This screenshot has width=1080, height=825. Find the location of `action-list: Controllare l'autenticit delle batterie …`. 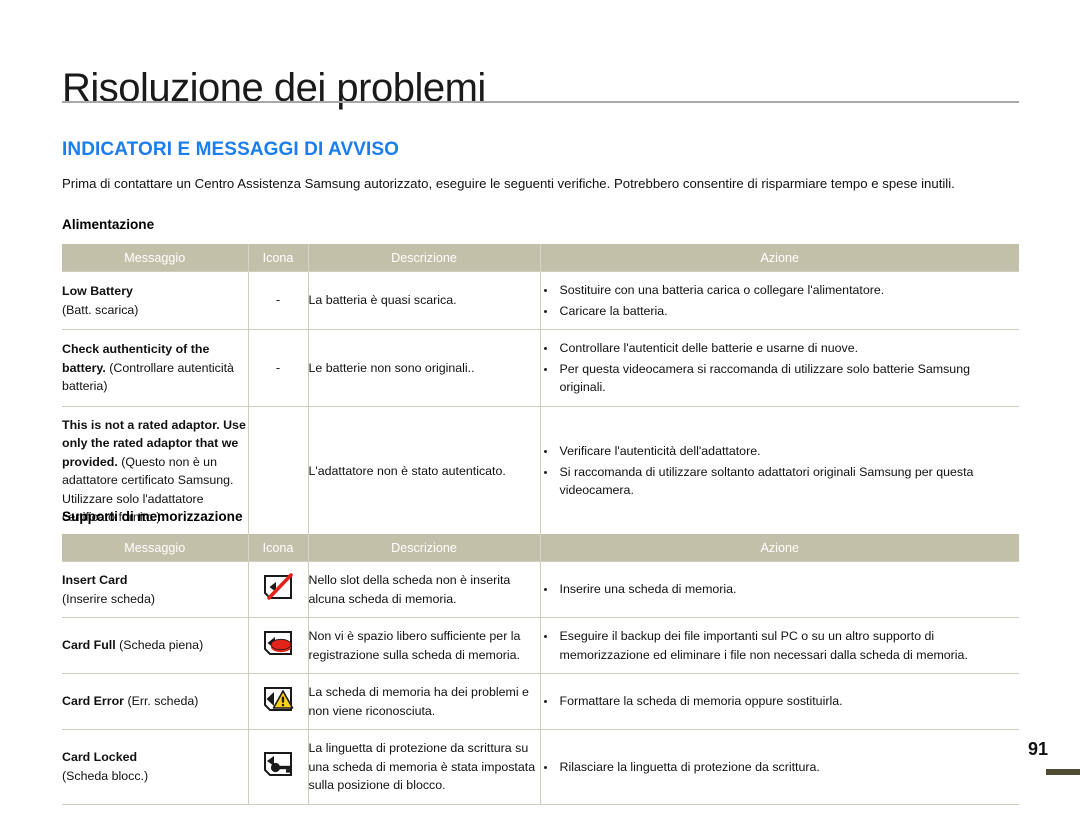

action-list: Controllare l'autenticit delle batterie … is located at coordinates (780, 368).